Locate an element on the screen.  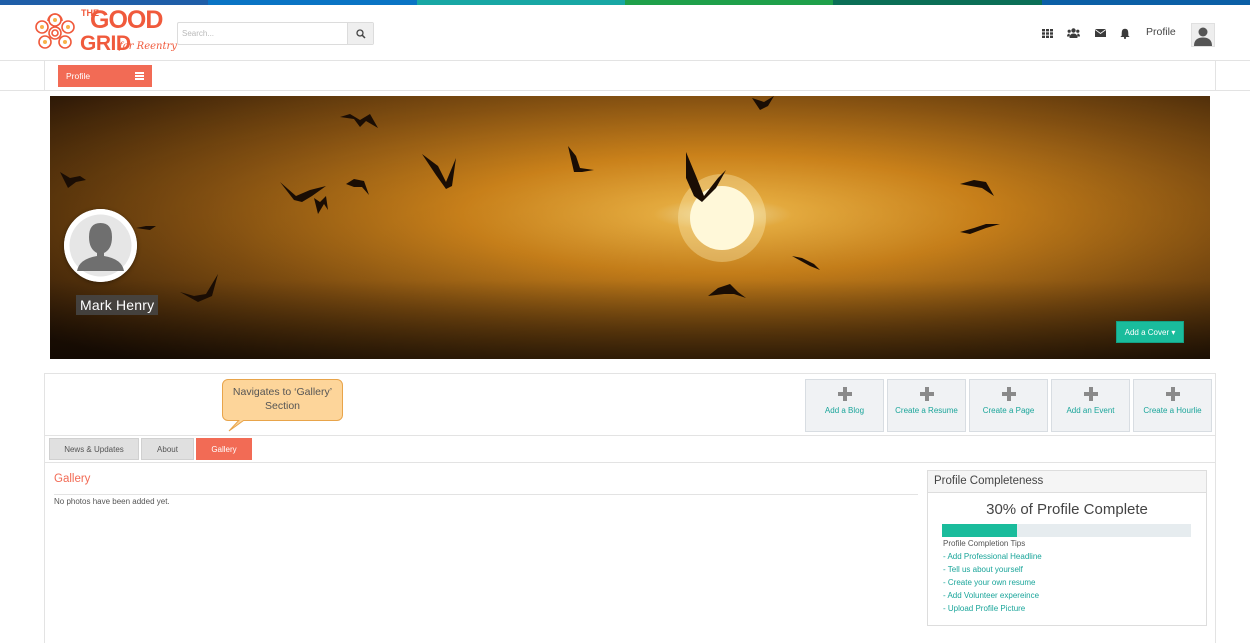
gallery-empty-message: No photos have been added yet. is located at coordinates (112, 501).